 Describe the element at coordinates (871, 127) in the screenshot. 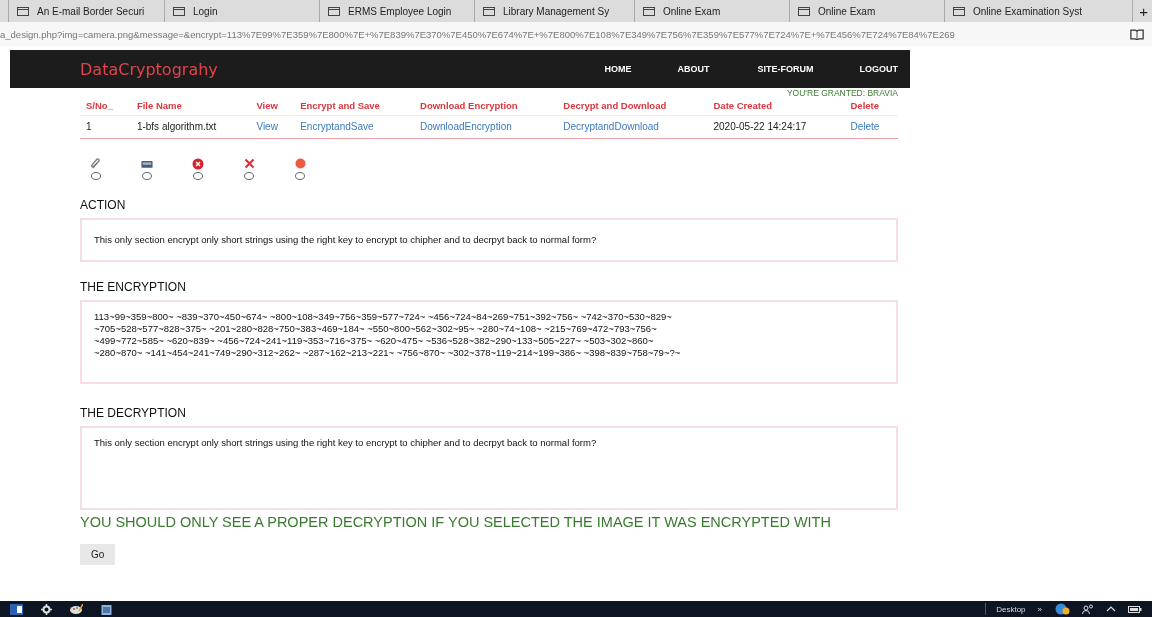

I see `table-link: Delete` at that location.